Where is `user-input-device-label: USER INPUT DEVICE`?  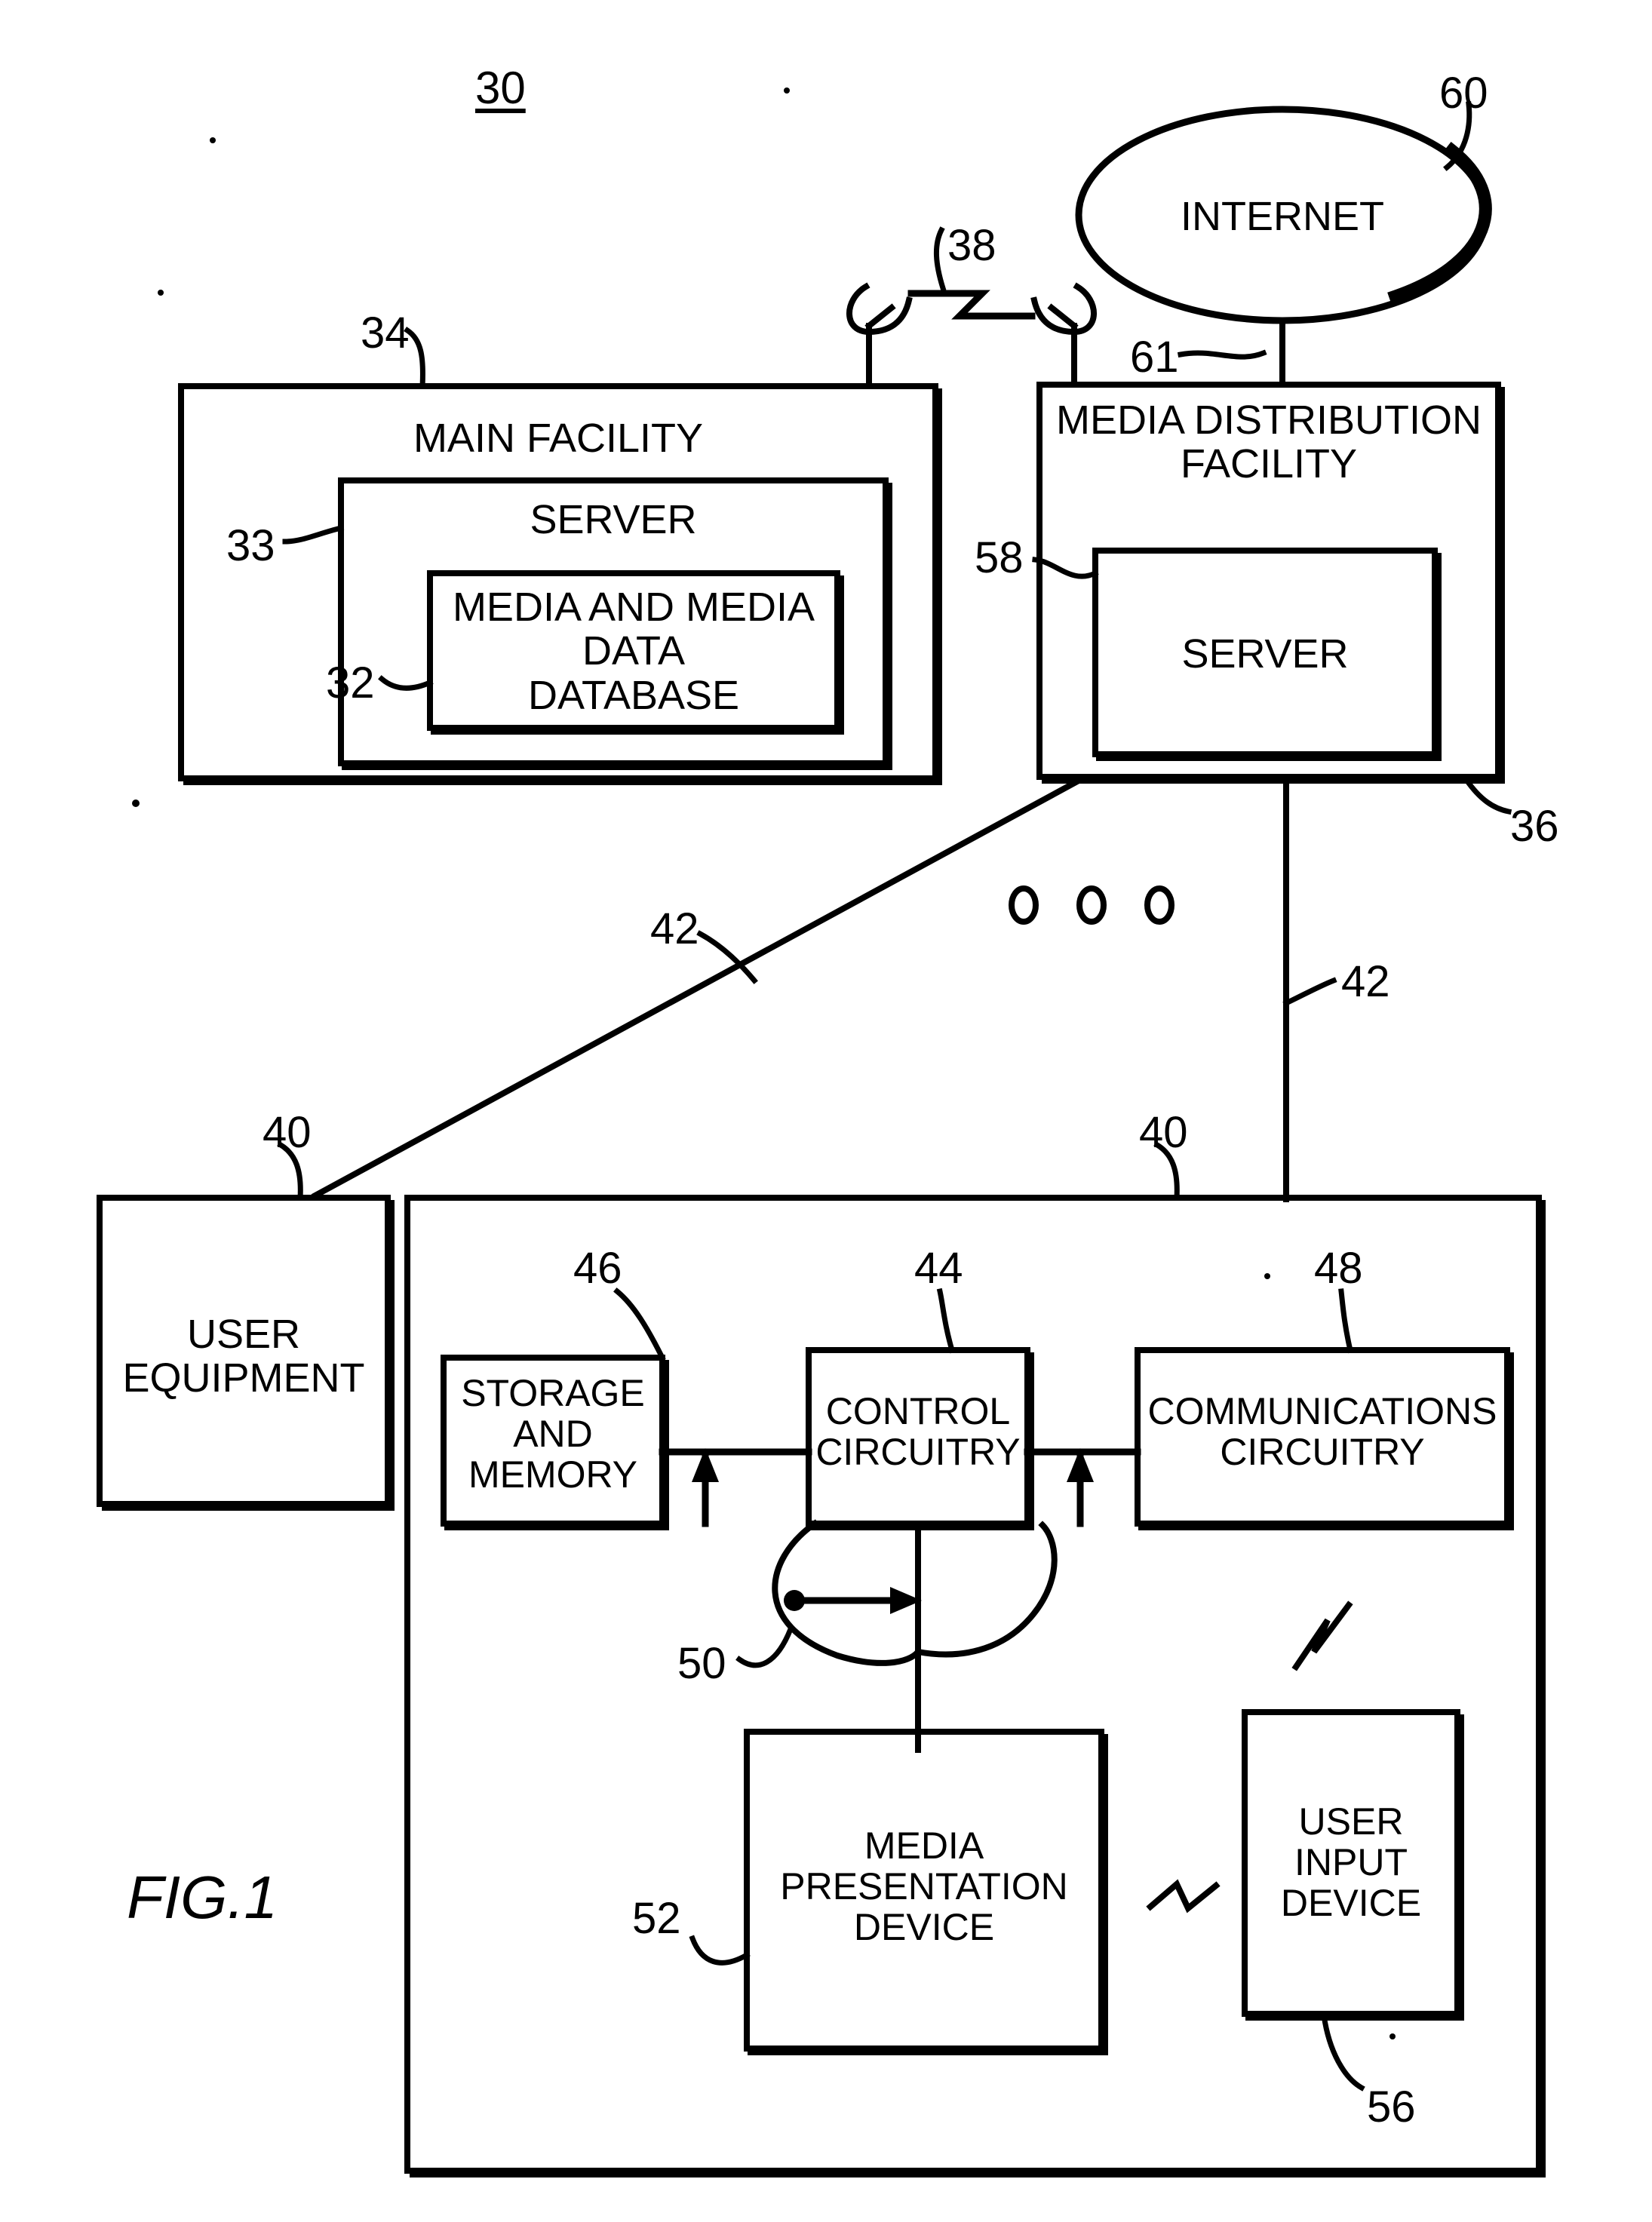
user-input-device-label: USER INPUT DEVICE is located at coordinates (1351, 1862).